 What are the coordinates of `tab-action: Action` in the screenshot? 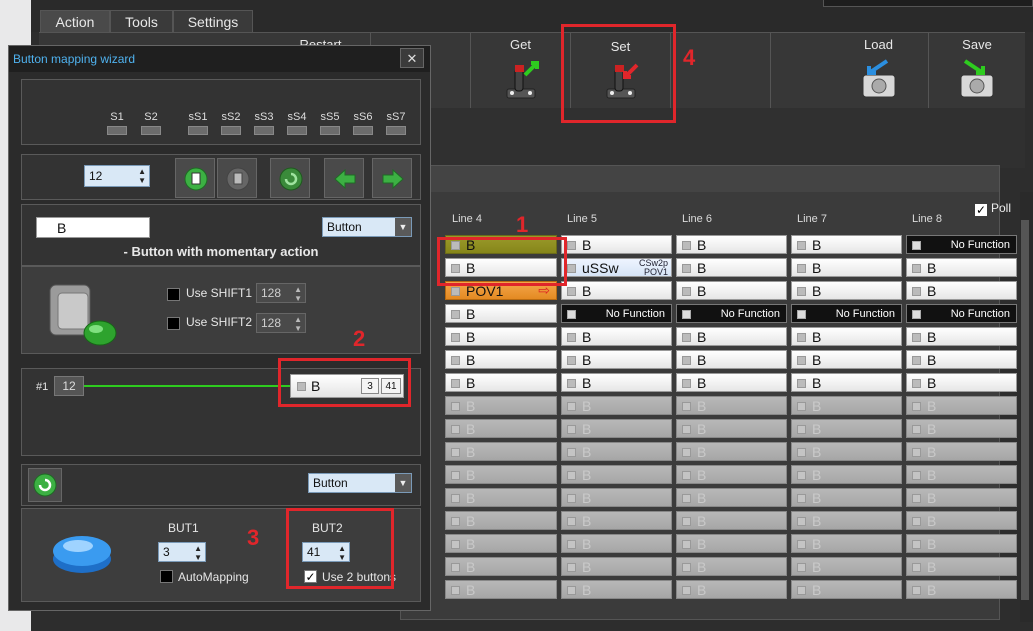 It's located at (75, 21).